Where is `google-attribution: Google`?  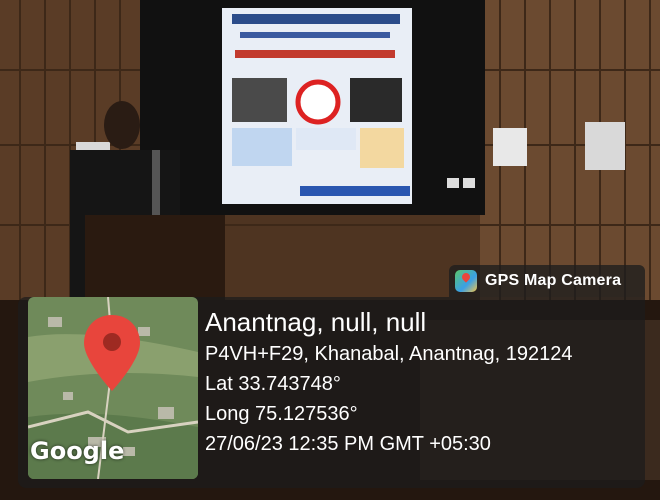
google-attribution: Google is located at coordinates (77, 451).